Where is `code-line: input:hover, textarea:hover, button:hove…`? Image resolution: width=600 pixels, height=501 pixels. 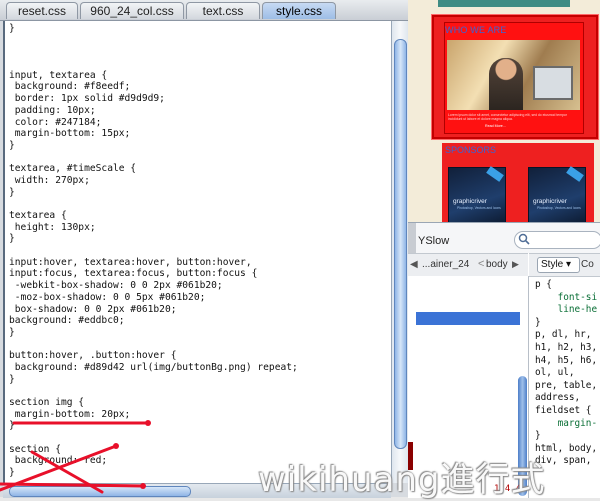
code-line: input:hover, textarea:hover, button:hove… is located at coordinates (130, 262).